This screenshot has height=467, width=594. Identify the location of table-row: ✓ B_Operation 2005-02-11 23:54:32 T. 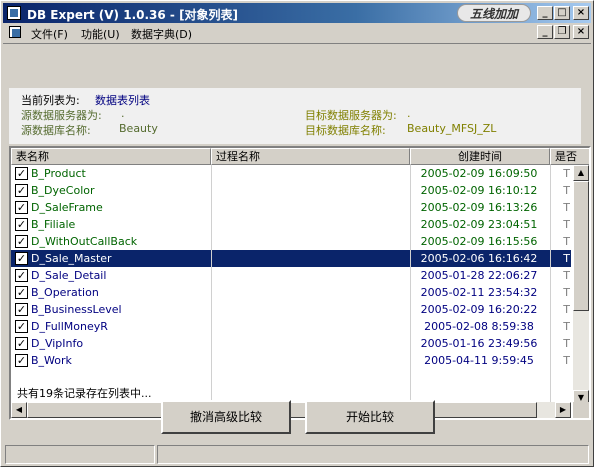
(291, 292).